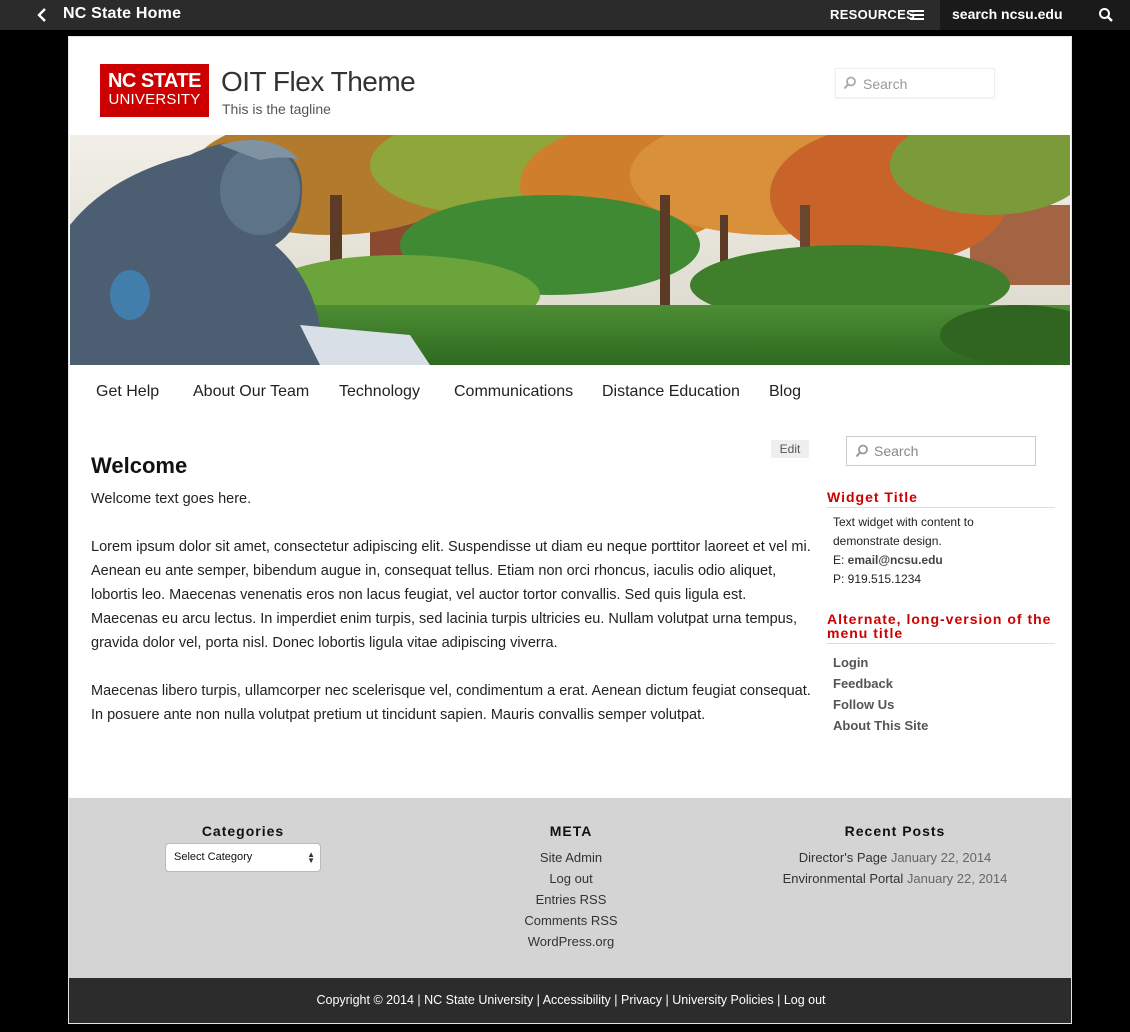 Image resolution: width=1130 pixels, height=1032 pixels. I want to click on nav-item-distance-education: Distance Education, so click(671, 392).